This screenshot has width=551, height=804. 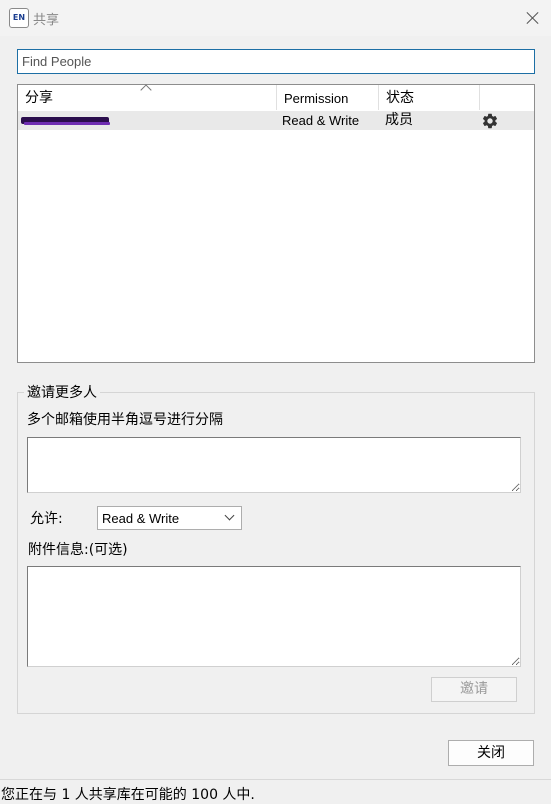 What do you see at coordinates (19, 18) in the screenshot?
I see `evernote-app-icon: EN` at bounding box center [19, 18].